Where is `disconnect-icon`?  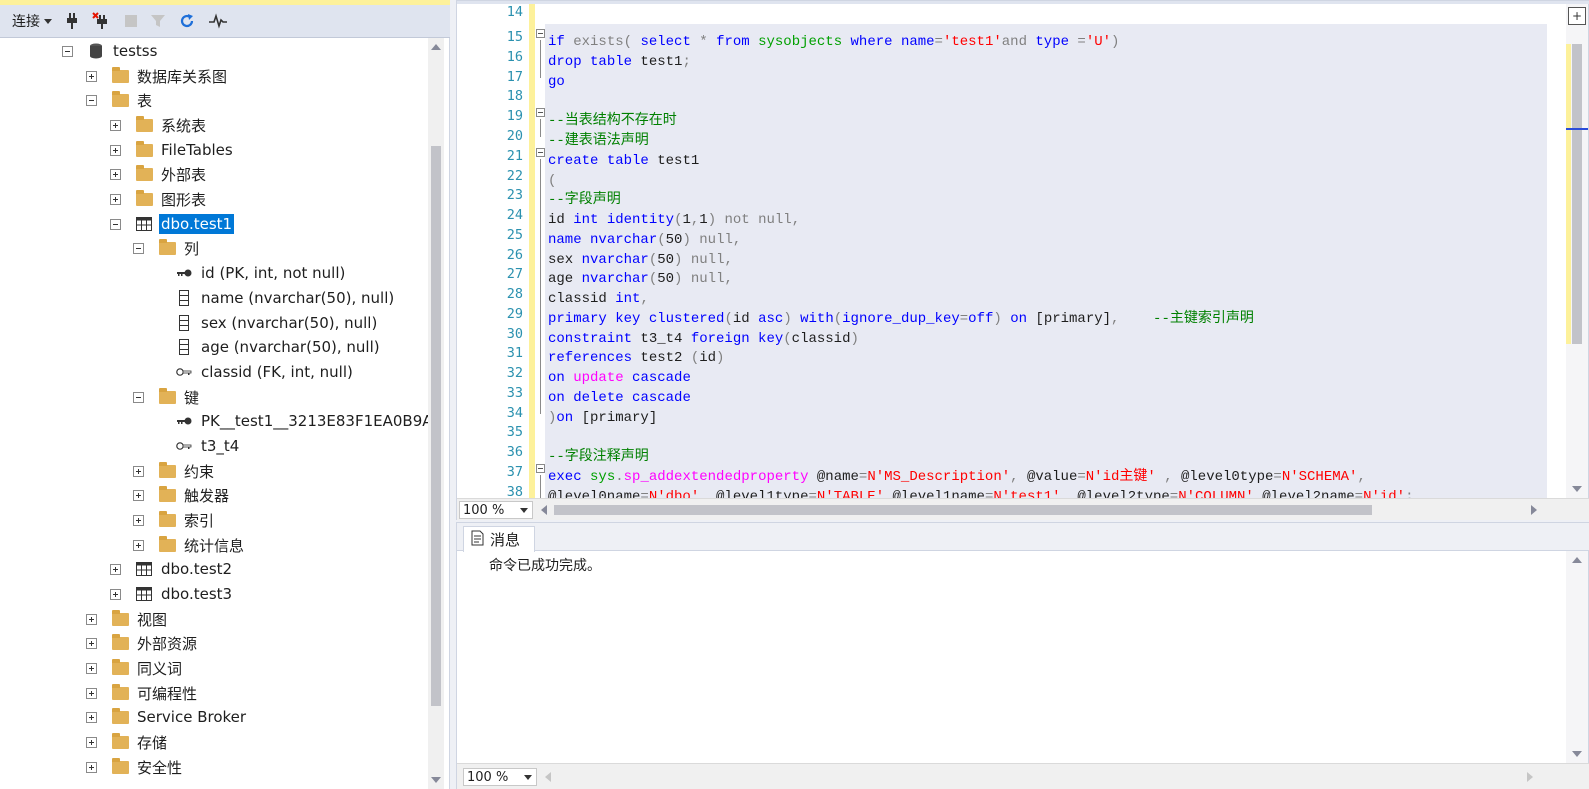 disconnect-icon is located at coordinates (102, 21).